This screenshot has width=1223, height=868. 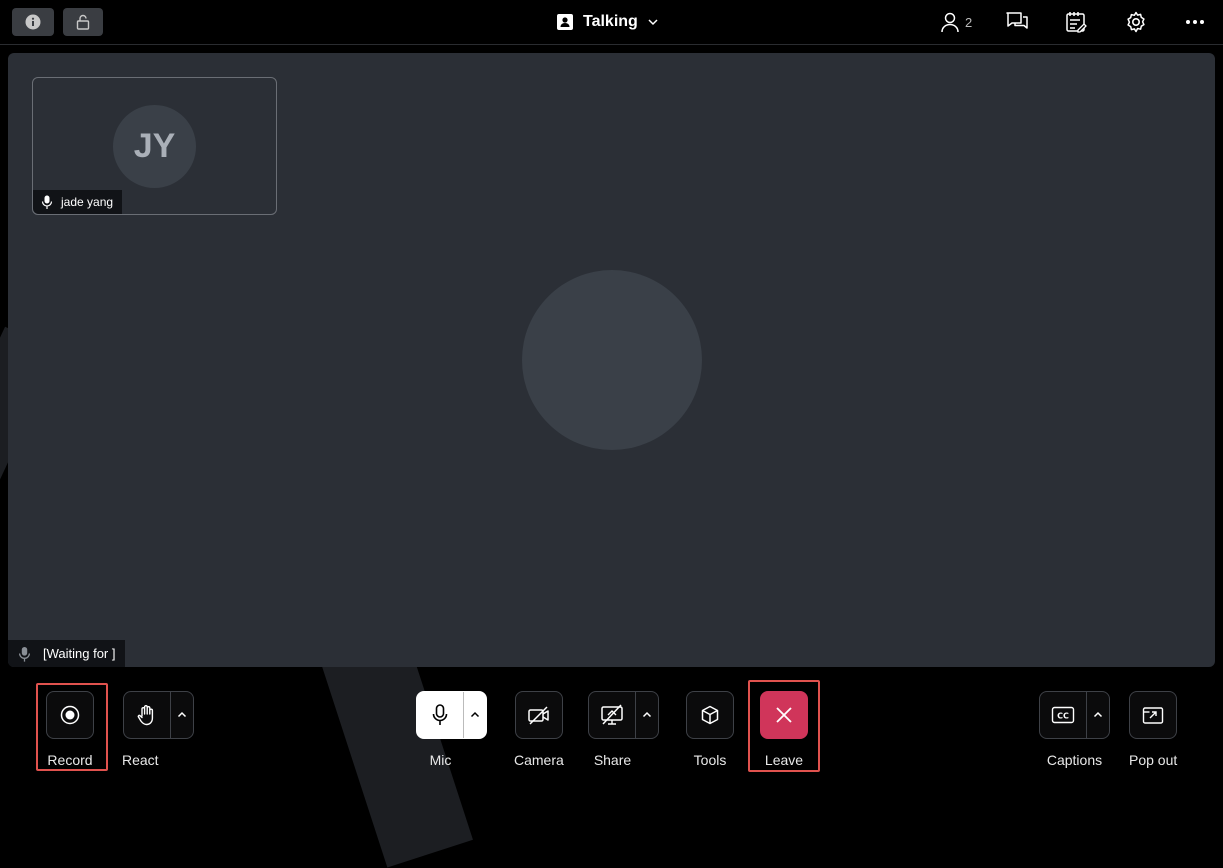 I want to click on camera-off-icon, so click(x=538, y=715).